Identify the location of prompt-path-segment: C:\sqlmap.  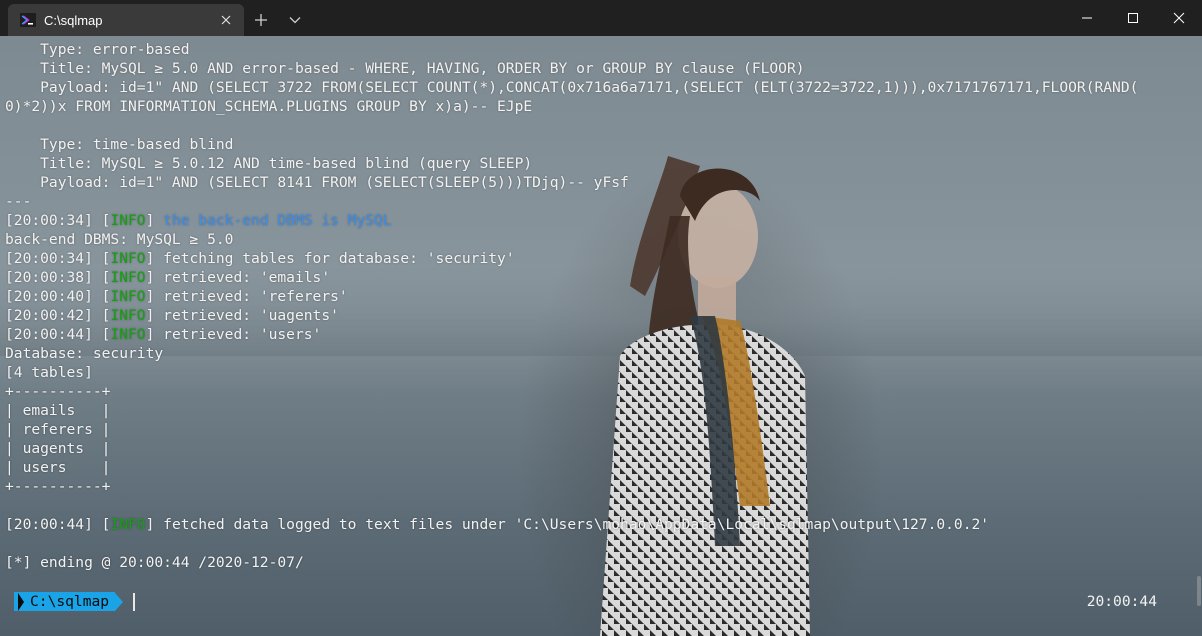
(65, 601).